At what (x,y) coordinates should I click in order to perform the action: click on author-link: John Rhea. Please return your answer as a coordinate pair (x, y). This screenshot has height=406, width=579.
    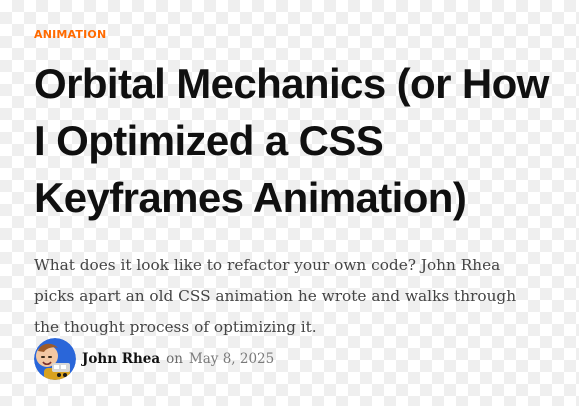
    Looking at the image, I should click on (121, 359).